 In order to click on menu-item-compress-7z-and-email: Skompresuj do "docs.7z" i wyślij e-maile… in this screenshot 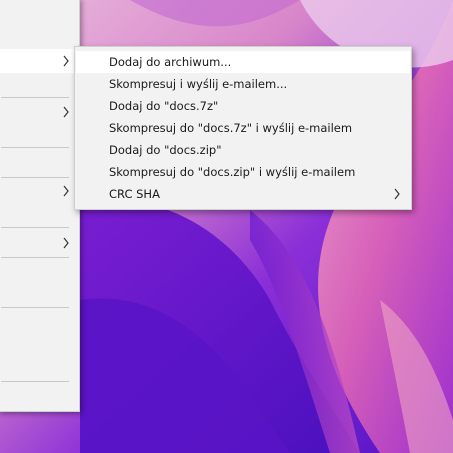, I will do `click(243, 128)`.